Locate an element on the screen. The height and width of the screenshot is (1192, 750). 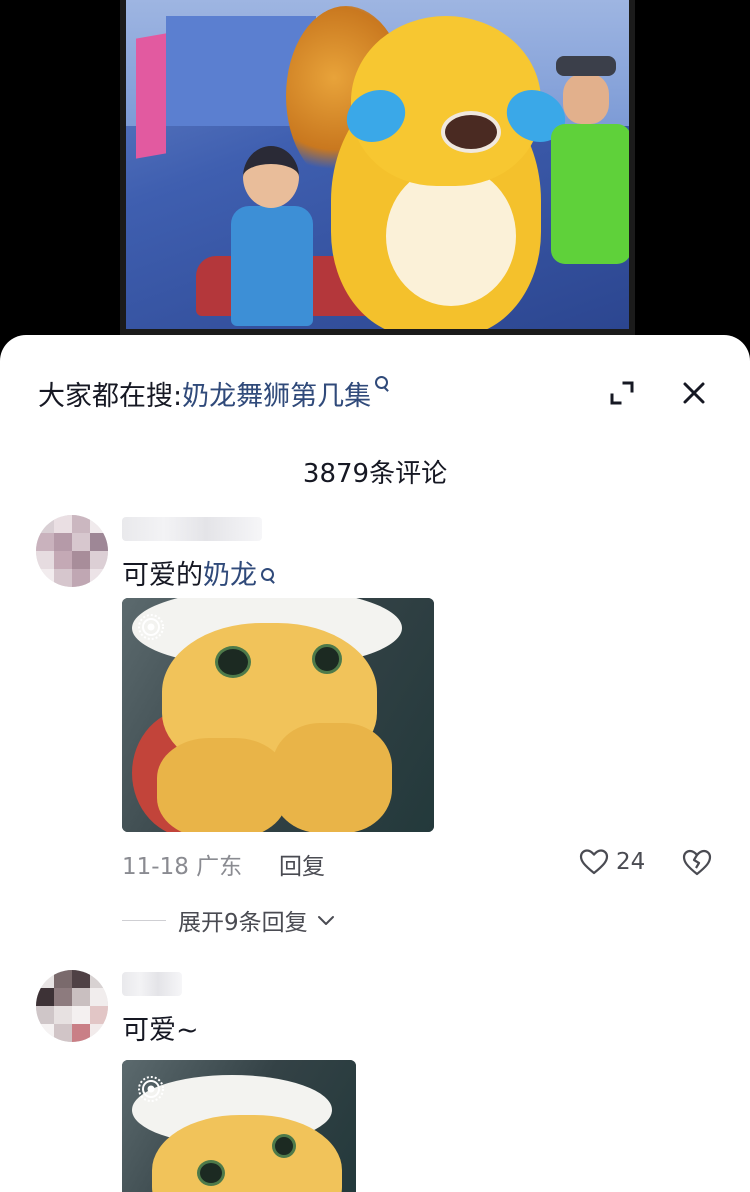
like-count: 24 is located at coordinates (631, 862).